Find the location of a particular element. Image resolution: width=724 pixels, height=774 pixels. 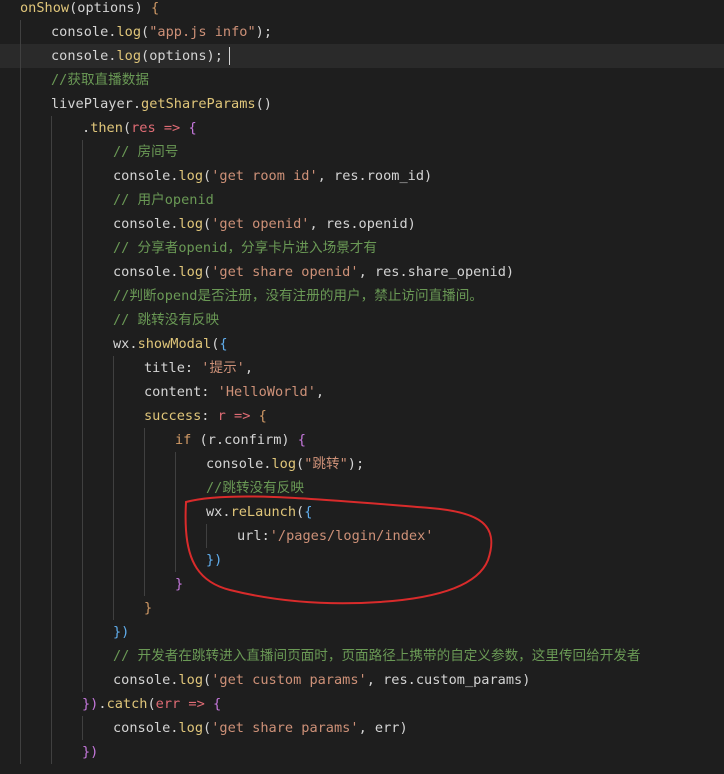

code-text: livePlayer.getShareParams() is located at coordinates (161, 104).